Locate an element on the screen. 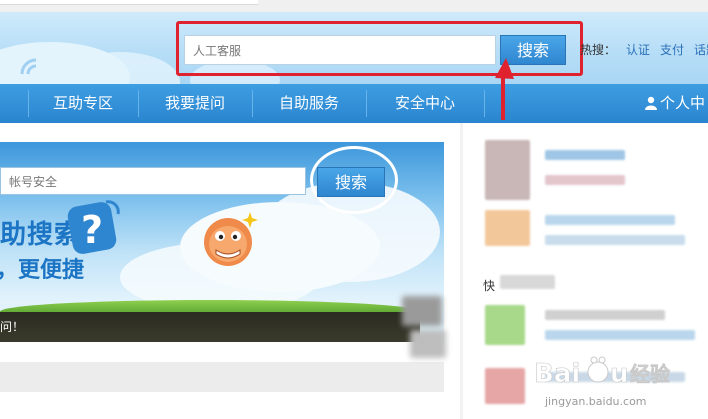  baidu-jingyan-watermark: Bai u 经验 is located at coordinates (602, 372).